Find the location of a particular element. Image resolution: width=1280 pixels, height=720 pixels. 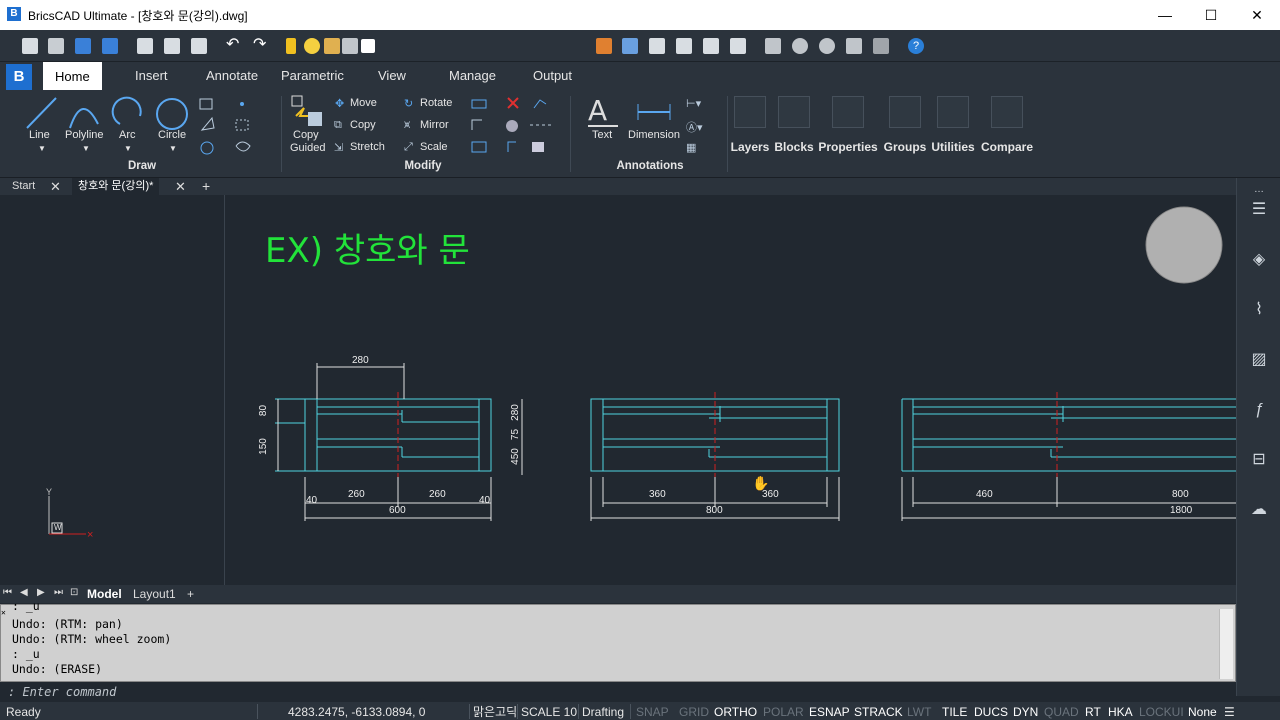

workspace-display: Drafting is located at coordinates (603, 712).